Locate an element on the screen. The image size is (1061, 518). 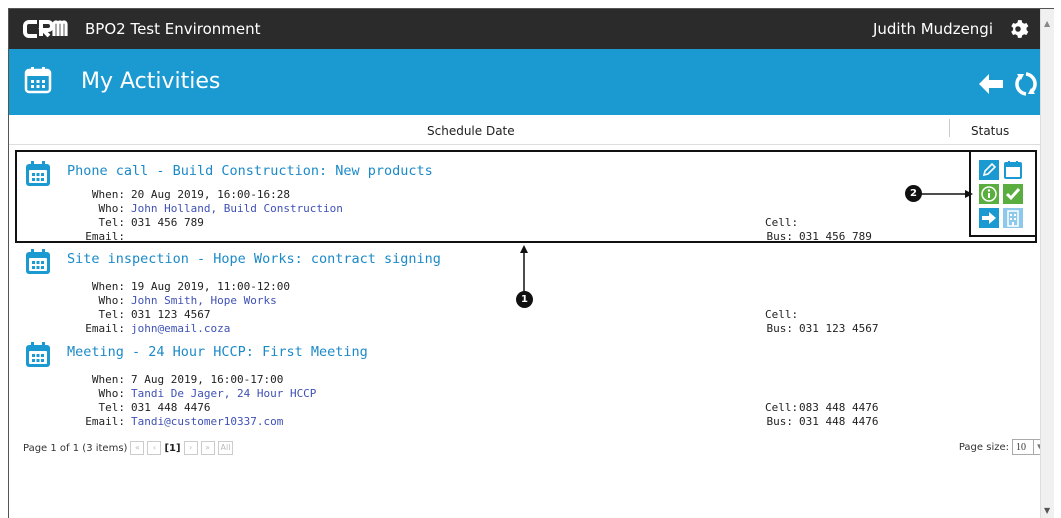
who-link: John Smith, Hope Works is located at coordinates (201, 300).